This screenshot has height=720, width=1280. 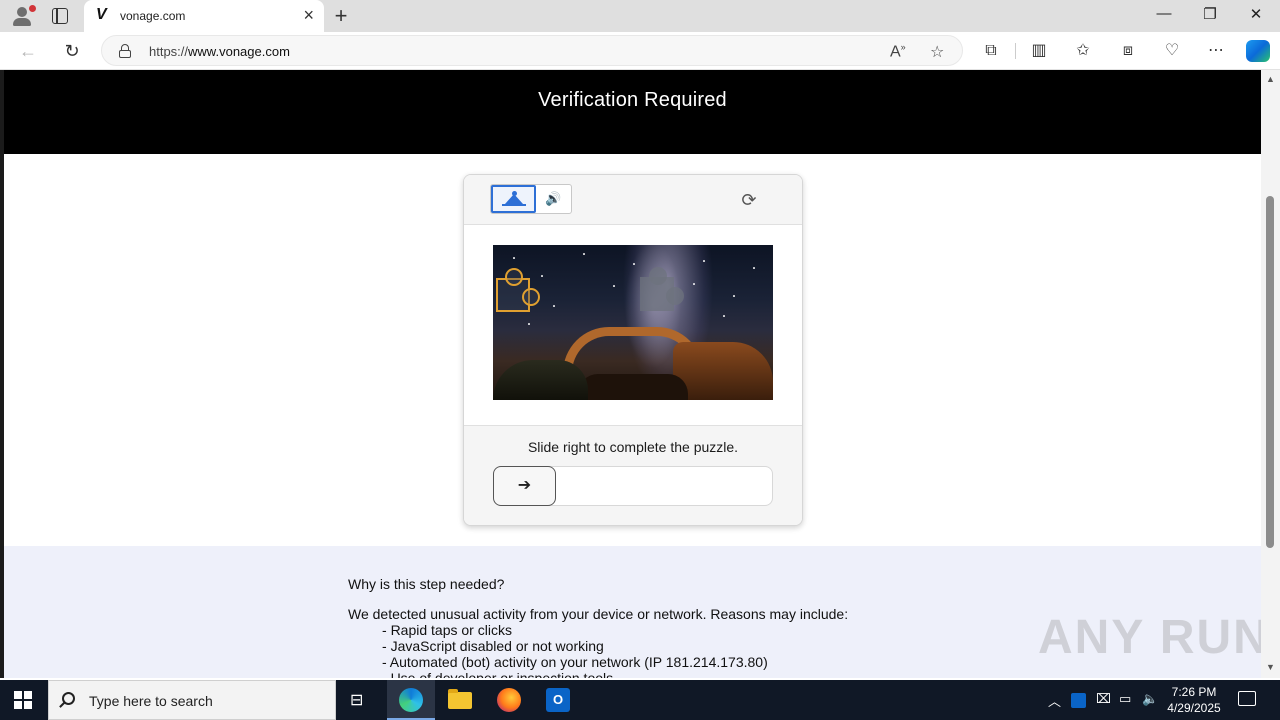 I want to click on image-challenge-icon, so click(x=513, y=199).